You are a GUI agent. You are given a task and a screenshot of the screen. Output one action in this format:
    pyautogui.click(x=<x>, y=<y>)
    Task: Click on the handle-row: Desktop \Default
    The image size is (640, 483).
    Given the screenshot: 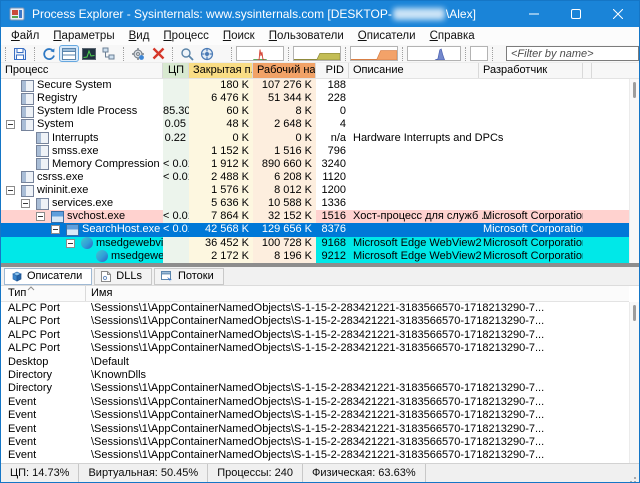 What is the action you would take?
    pyautogui.click(x=315, y=362)
    